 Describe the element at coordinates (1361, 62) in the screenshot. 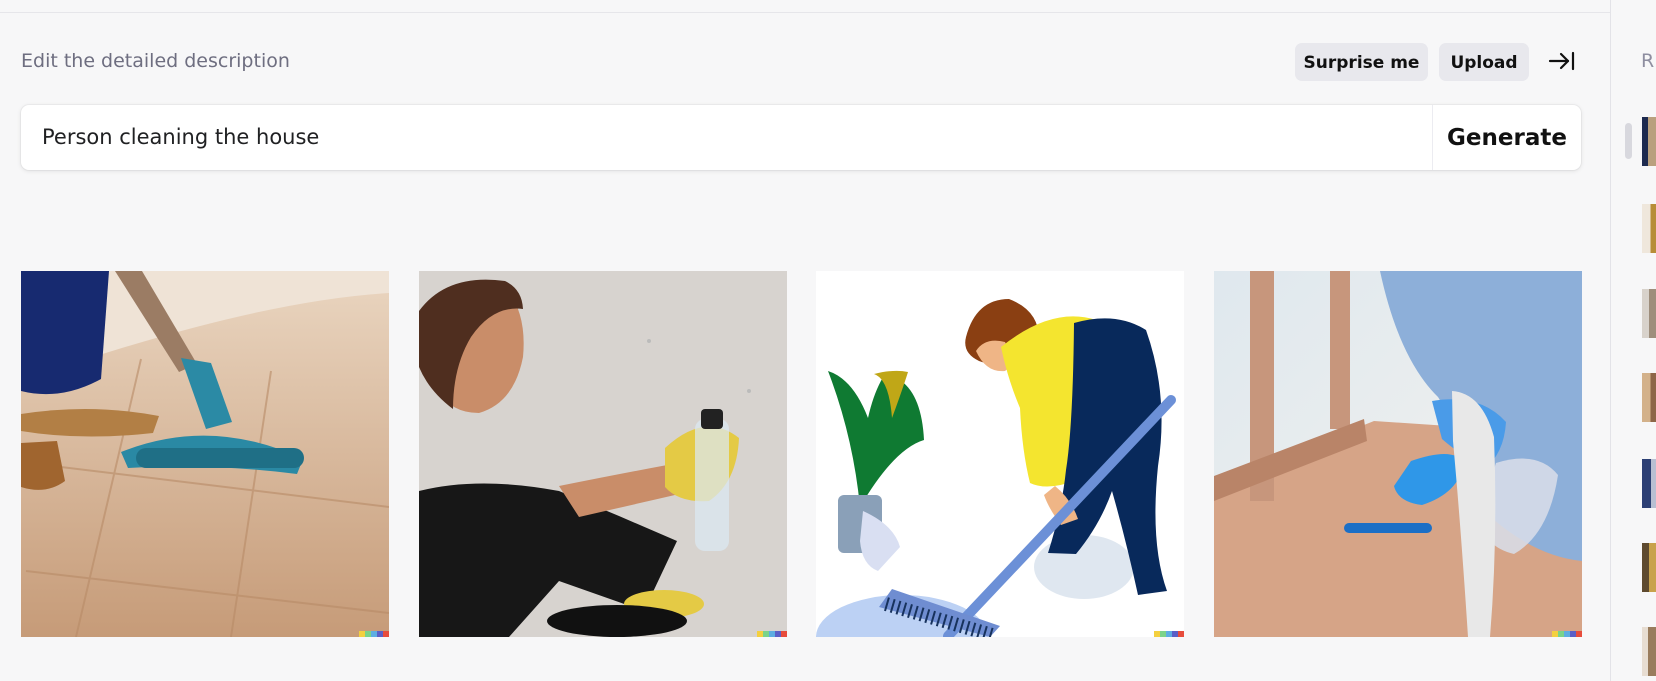

I see `surprise-me-button: Surprise me` at that location.